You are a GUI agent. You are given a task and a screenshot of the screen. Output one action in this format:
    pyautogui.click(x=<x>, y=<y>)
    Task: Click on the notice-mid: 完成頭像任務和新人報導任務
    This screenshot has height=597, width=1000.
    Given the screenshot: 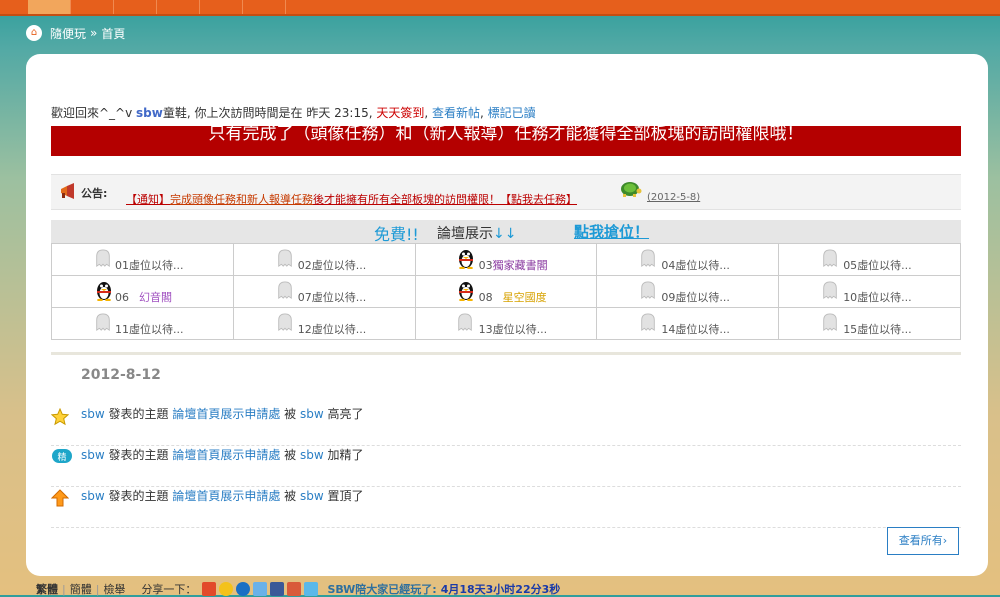 What is the action you would take?
    pyautogui.click(x=241, y=199)
    